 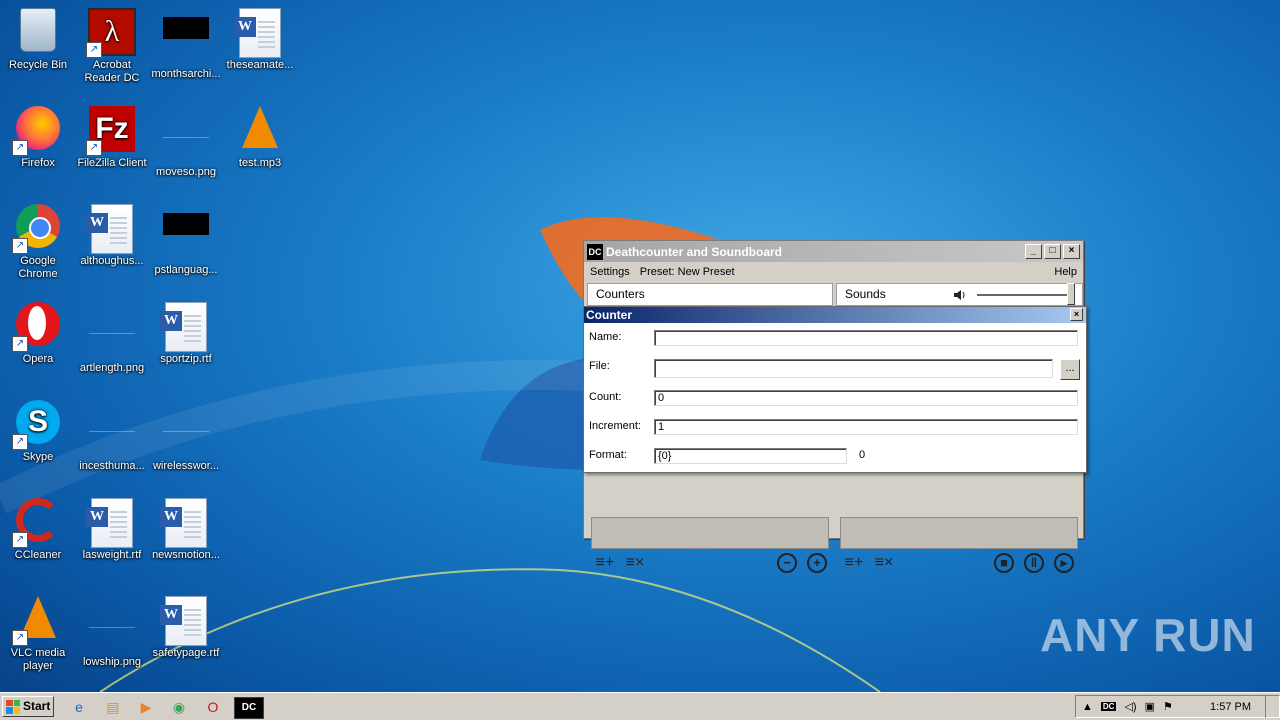 What do you see at coordinates (1148, 635) in the screenshot?
I see `anyrun-watermark: ANY RUN` at bounding box center [1148, 635].